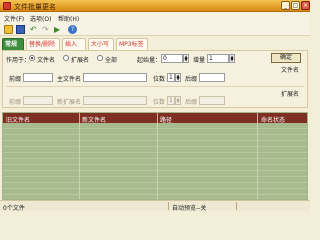  What do you see at coordinates (159, 102) in the screenshot?
I see `ext-digits-label: 位数` at bounding box center [159, 102].